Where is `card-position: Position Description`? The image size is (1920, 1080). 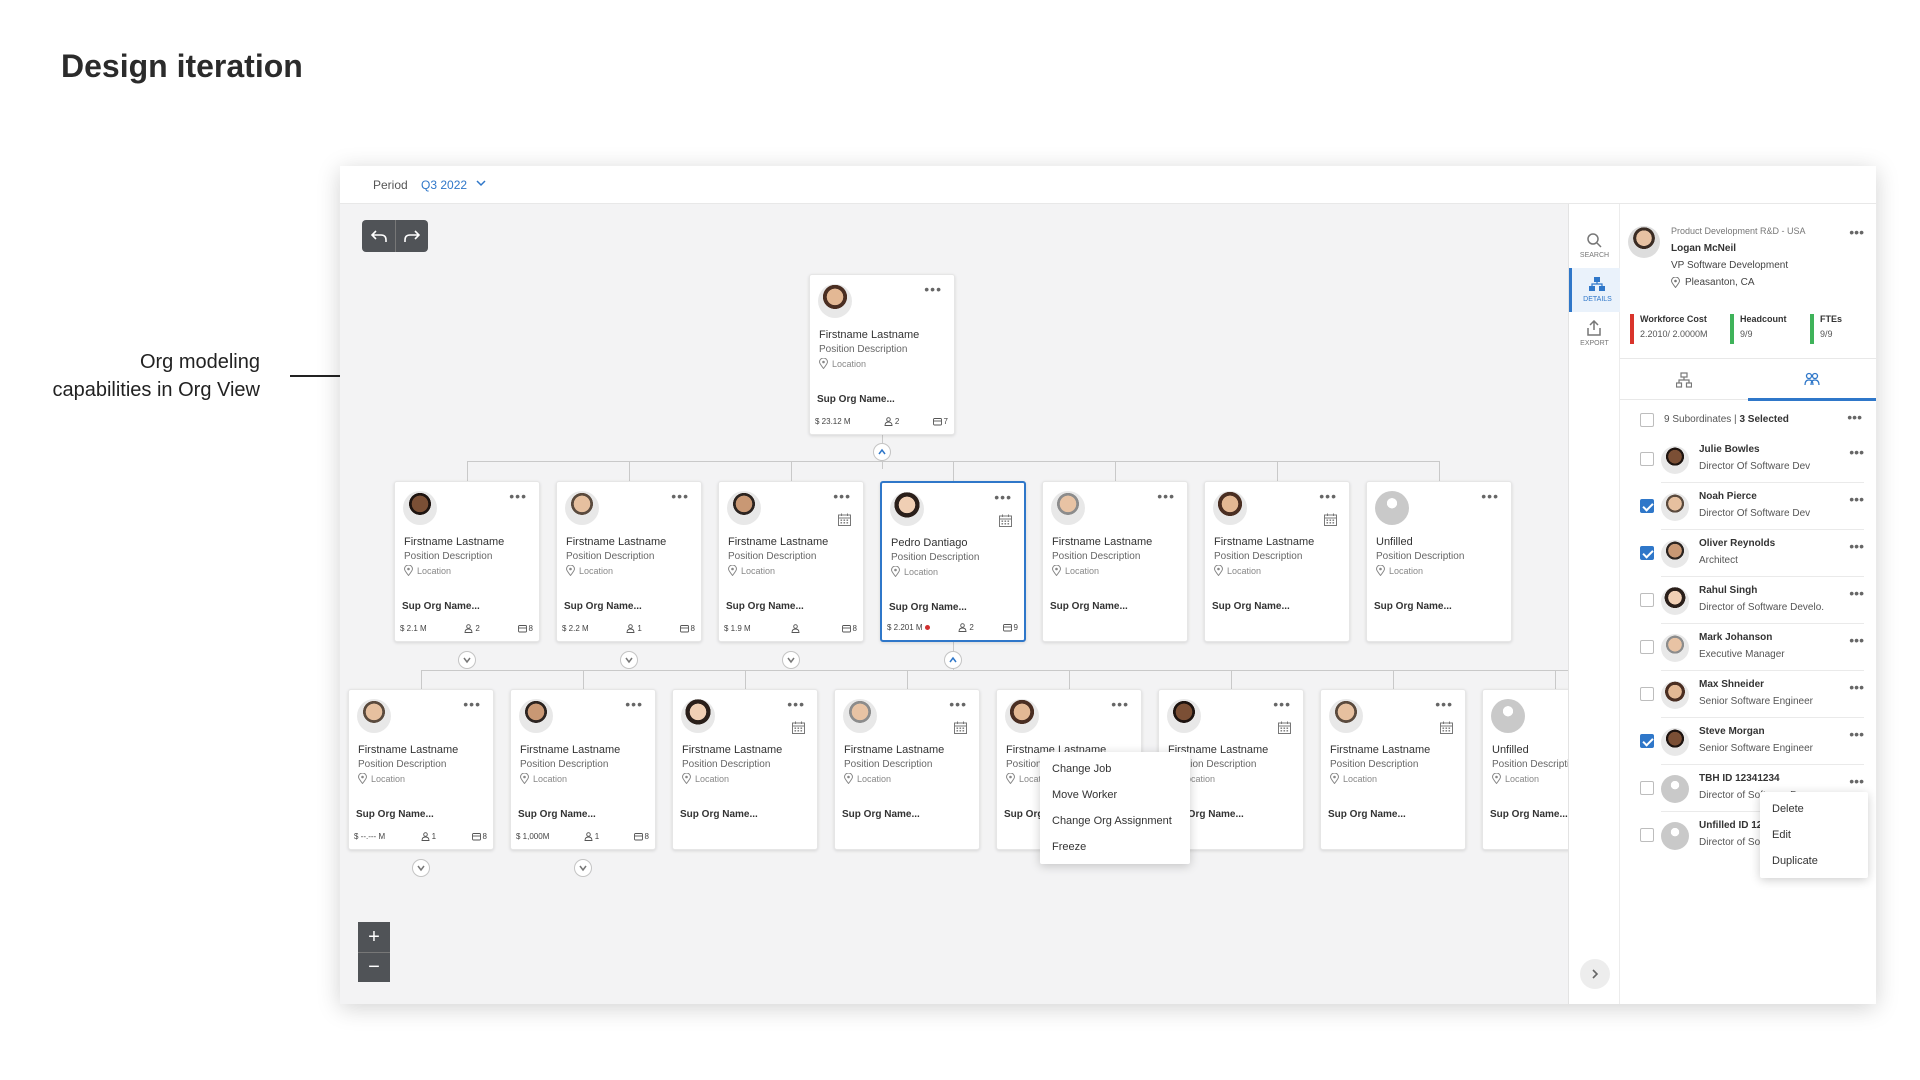
card-position: Position Description is located at coordinates (1530, 764).